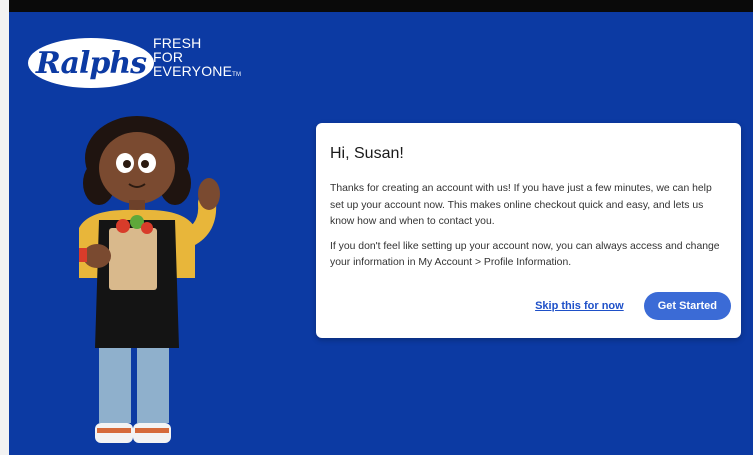  What do you see at coordinates (687, 306) in the screenshot?
I see `get-started-button: Get Started` at bounding box center [687, 306].